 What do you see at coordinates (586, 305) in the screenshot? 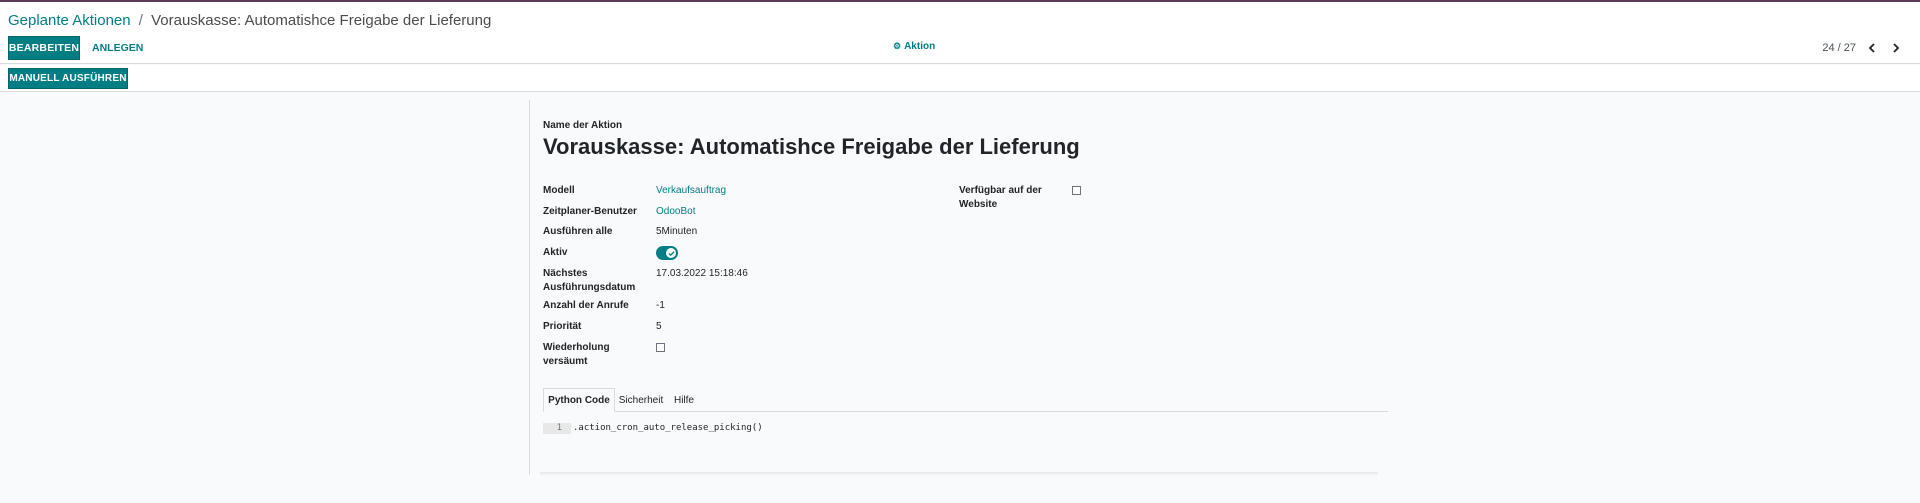
I see `number-of-calls-label: Anzahl der Anrufe` at bounding box center [586, 305].